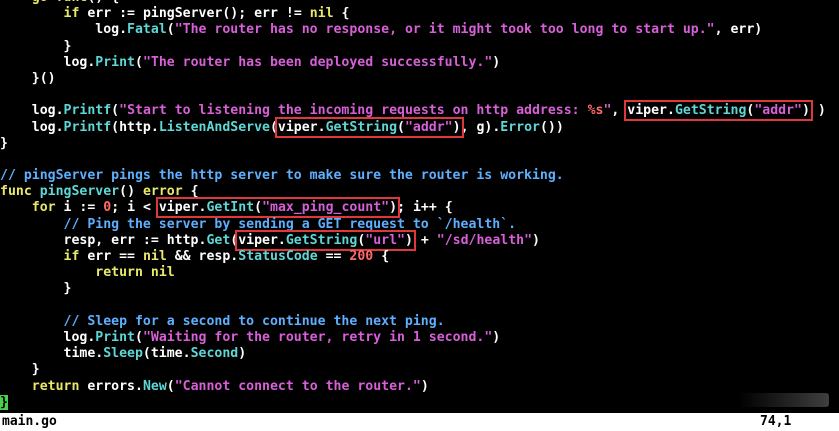 This screenshot has width=839, height=431. I want to click on code-token: (); err !=, so click(266, 14).